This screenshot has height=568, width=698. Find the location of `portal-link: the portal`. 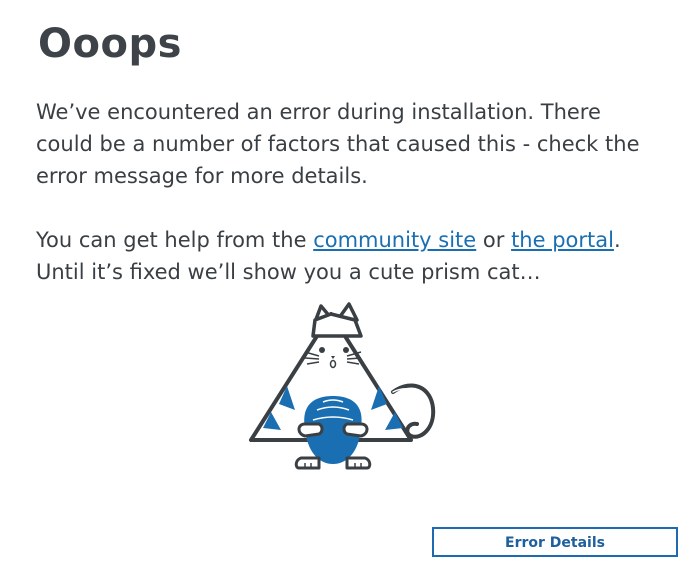

portal-link: the portal is located at coordinates (562, 240).